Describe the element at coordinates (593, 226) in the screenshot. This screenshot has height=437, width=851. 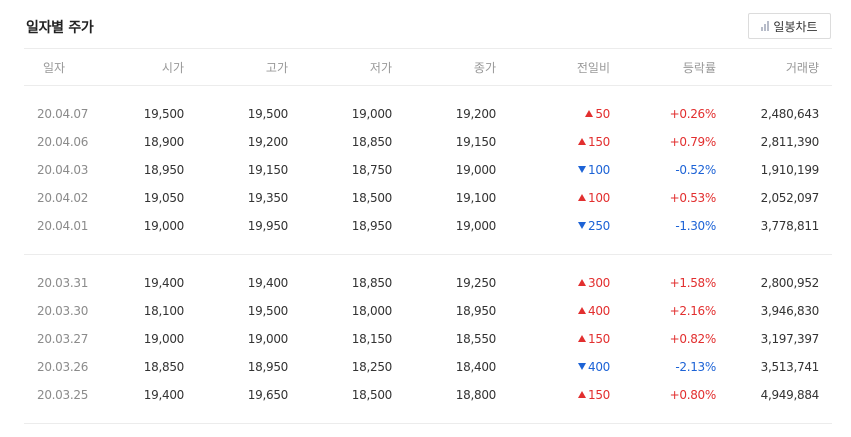
I see `cell-change: 250` at that location.